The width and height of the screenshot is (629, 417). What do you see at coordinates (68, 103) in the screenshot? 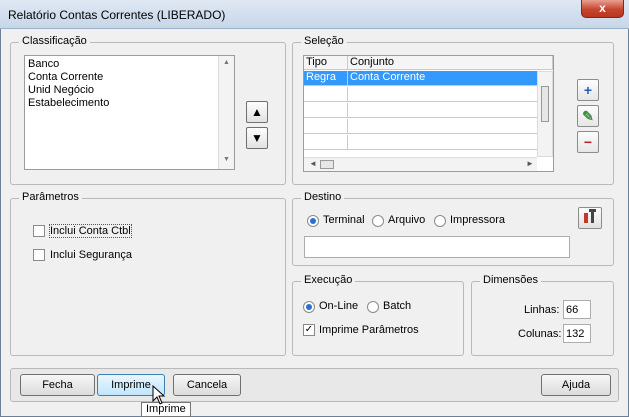
I see `list-item: Estabelecimento` at bounding box center [68, 103].